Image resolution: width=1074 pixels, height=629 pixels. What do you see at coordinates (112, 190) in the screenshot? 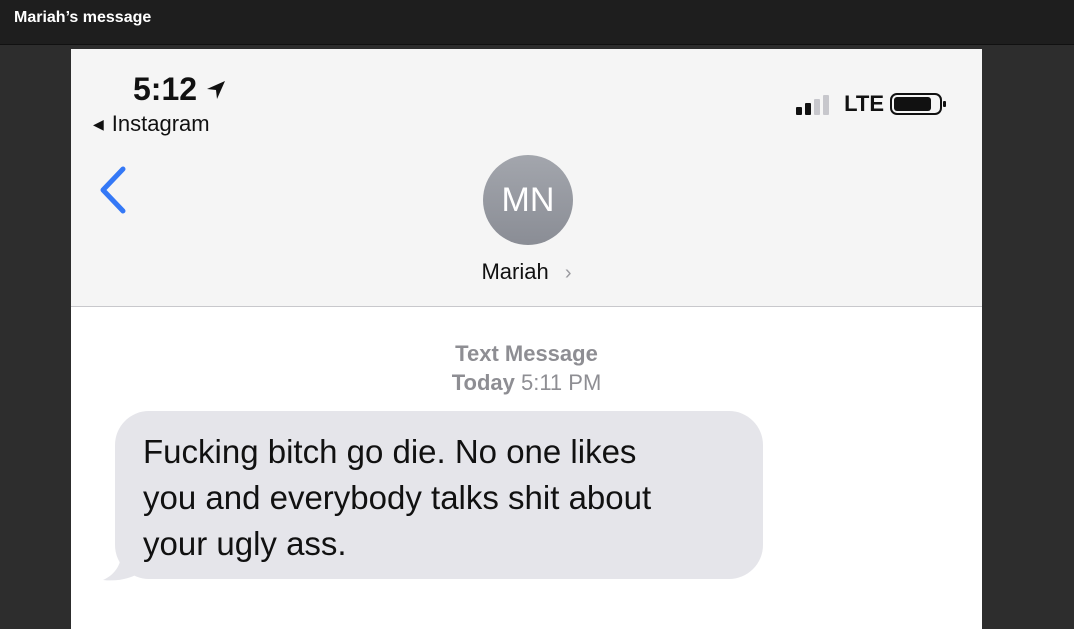
I see `chevron-left-icon` at bounding box center [112, 190].